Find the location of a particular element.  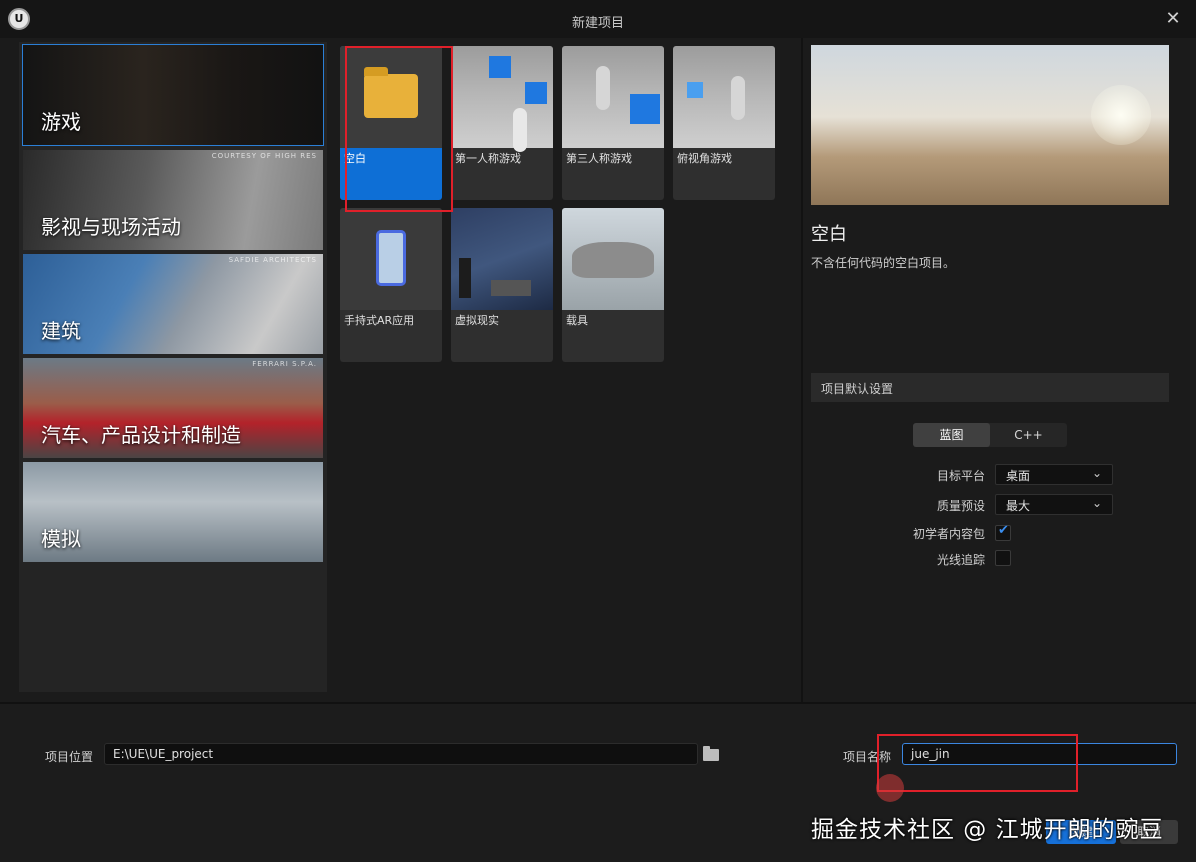

category-simulation: 模拟 is located at coordinates (173, 512).